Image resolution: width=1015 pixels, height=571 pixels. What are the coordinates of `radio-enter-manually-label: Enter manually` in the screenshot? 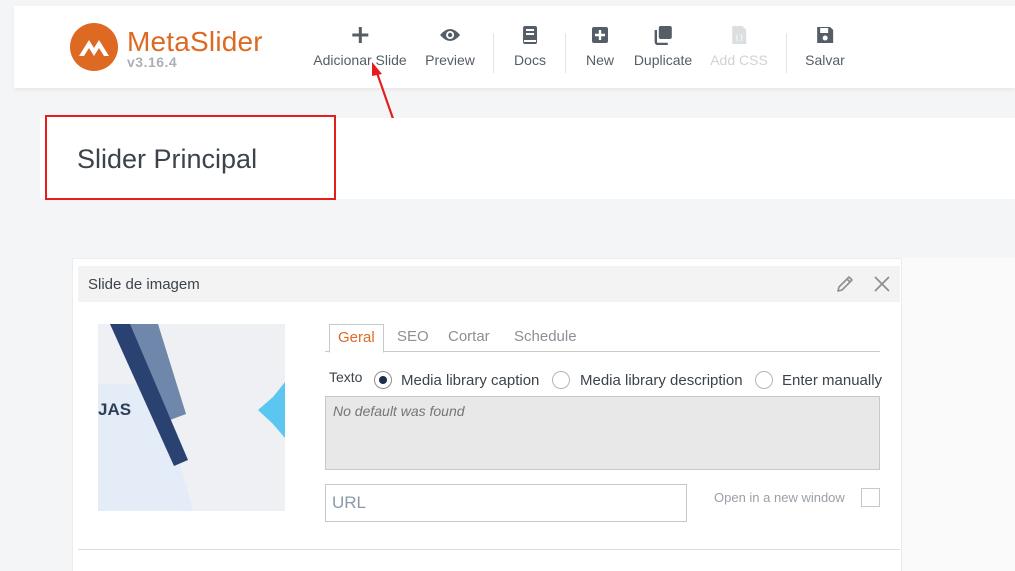 It's located at (832, 380).